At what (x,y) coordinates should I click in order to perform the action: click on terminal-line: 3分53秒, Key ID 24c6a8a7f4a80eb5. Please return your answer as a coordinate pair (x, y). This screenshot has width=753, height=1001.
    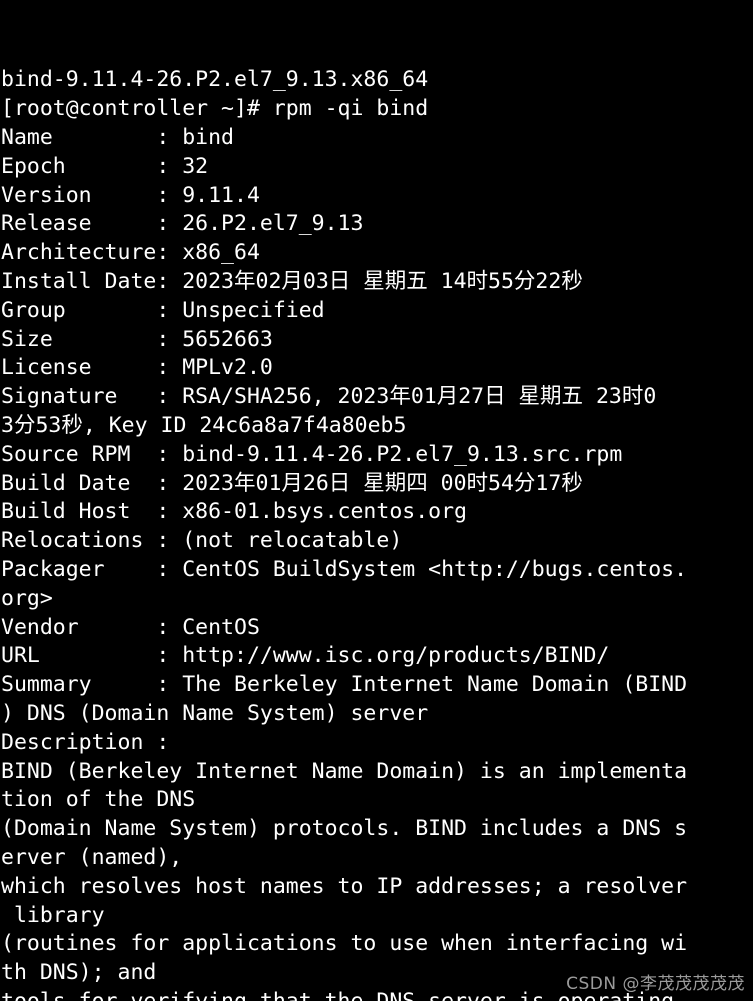
    Looking at the image, I should click on (204, 425).